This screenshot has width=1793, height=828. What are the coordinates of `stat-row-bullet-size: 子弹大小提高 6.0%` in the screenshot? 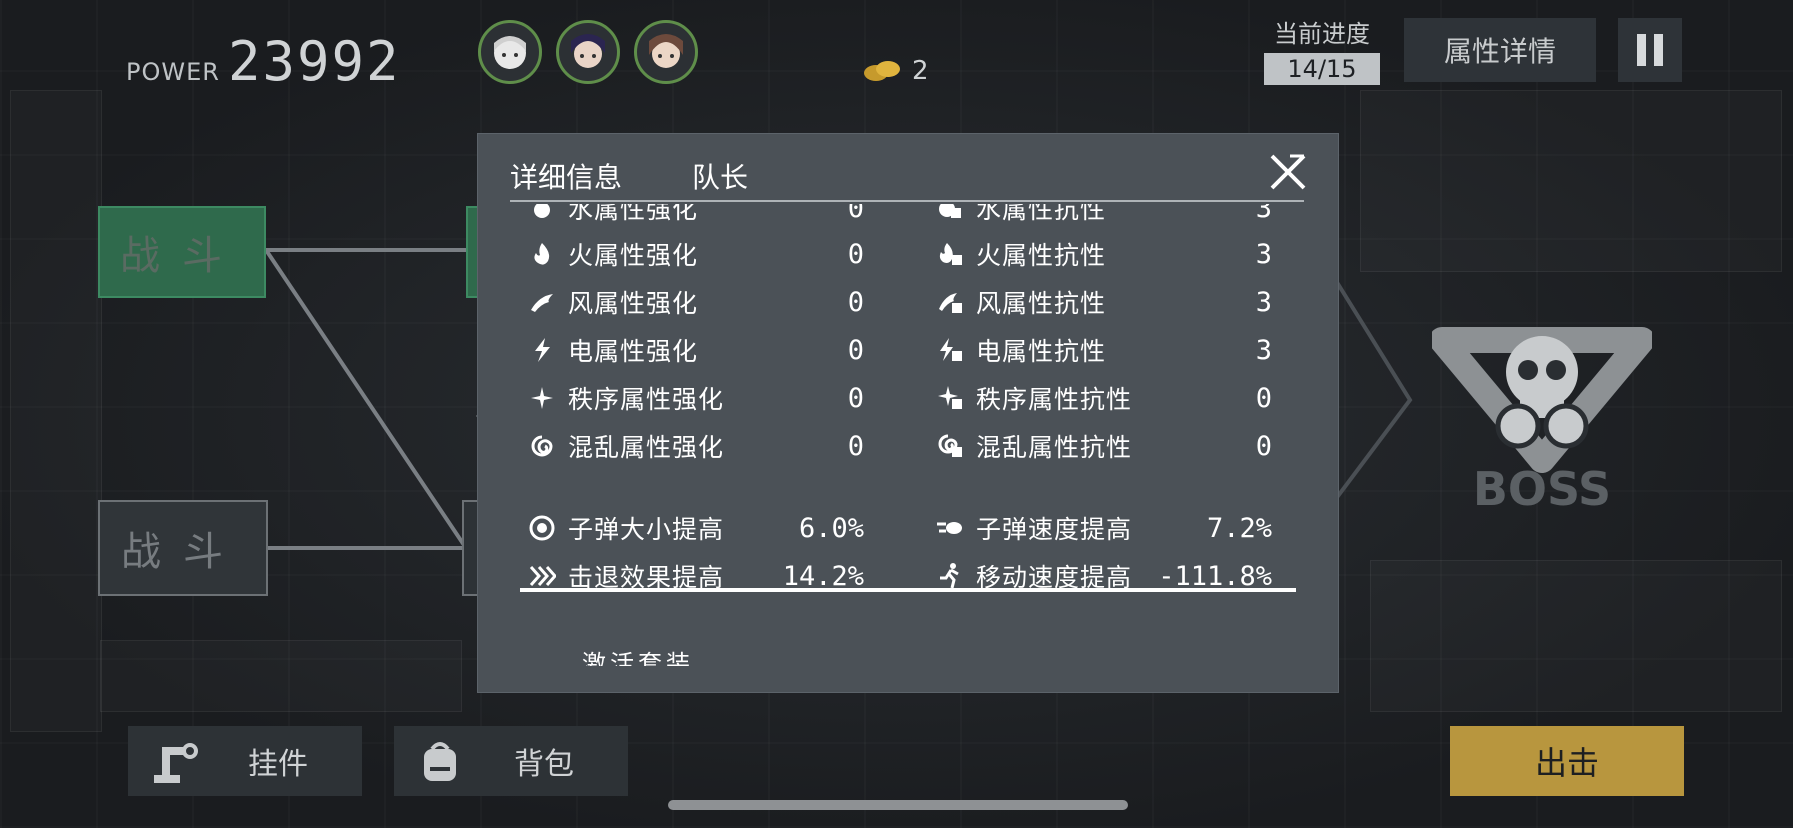 It's located at (696, 528).